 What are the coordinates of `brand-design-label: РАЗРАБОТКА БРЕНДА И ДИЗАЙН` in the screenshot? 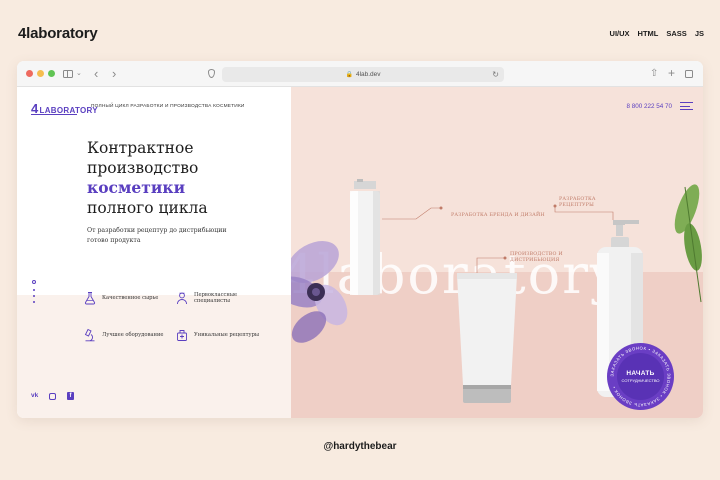 It's located at (498, 215).